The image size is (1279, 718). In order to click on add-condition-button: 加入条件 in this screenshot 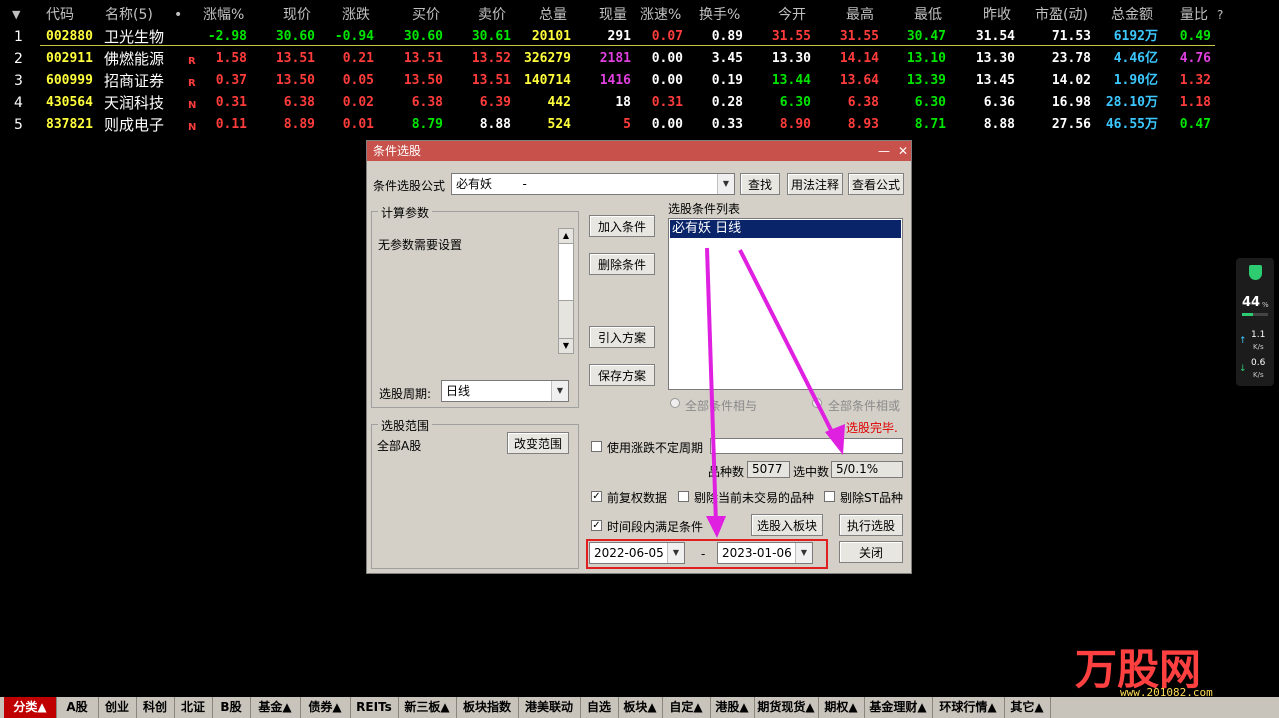, I will do `click(622, 226)`.